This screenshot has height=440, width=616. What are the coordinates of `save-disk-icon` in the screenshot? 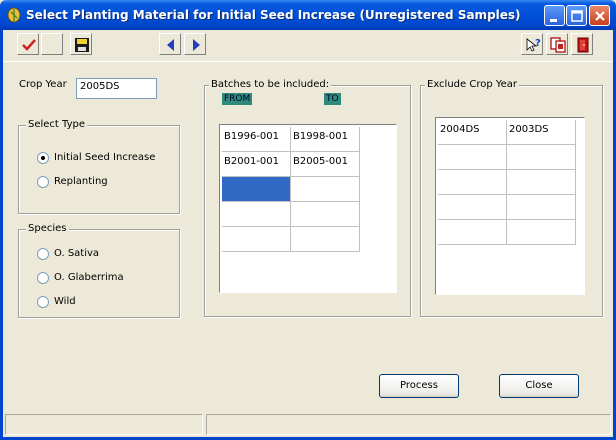 It's located at (82, 45).